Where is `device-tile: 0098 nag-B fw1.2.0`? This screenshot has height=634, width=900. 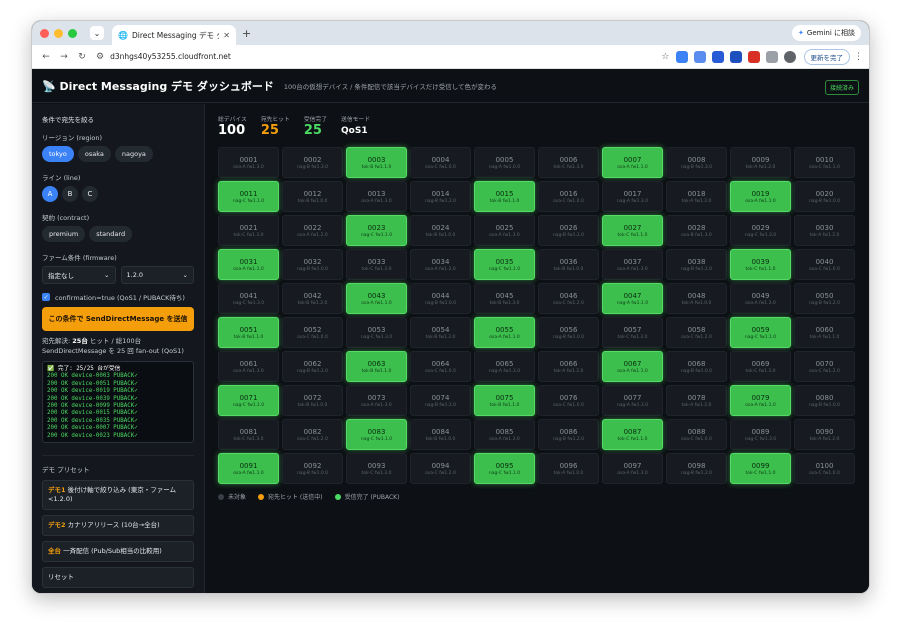
device-tile: 0098 nag-B fw1.2.0 is located at coordinates (696, 468).